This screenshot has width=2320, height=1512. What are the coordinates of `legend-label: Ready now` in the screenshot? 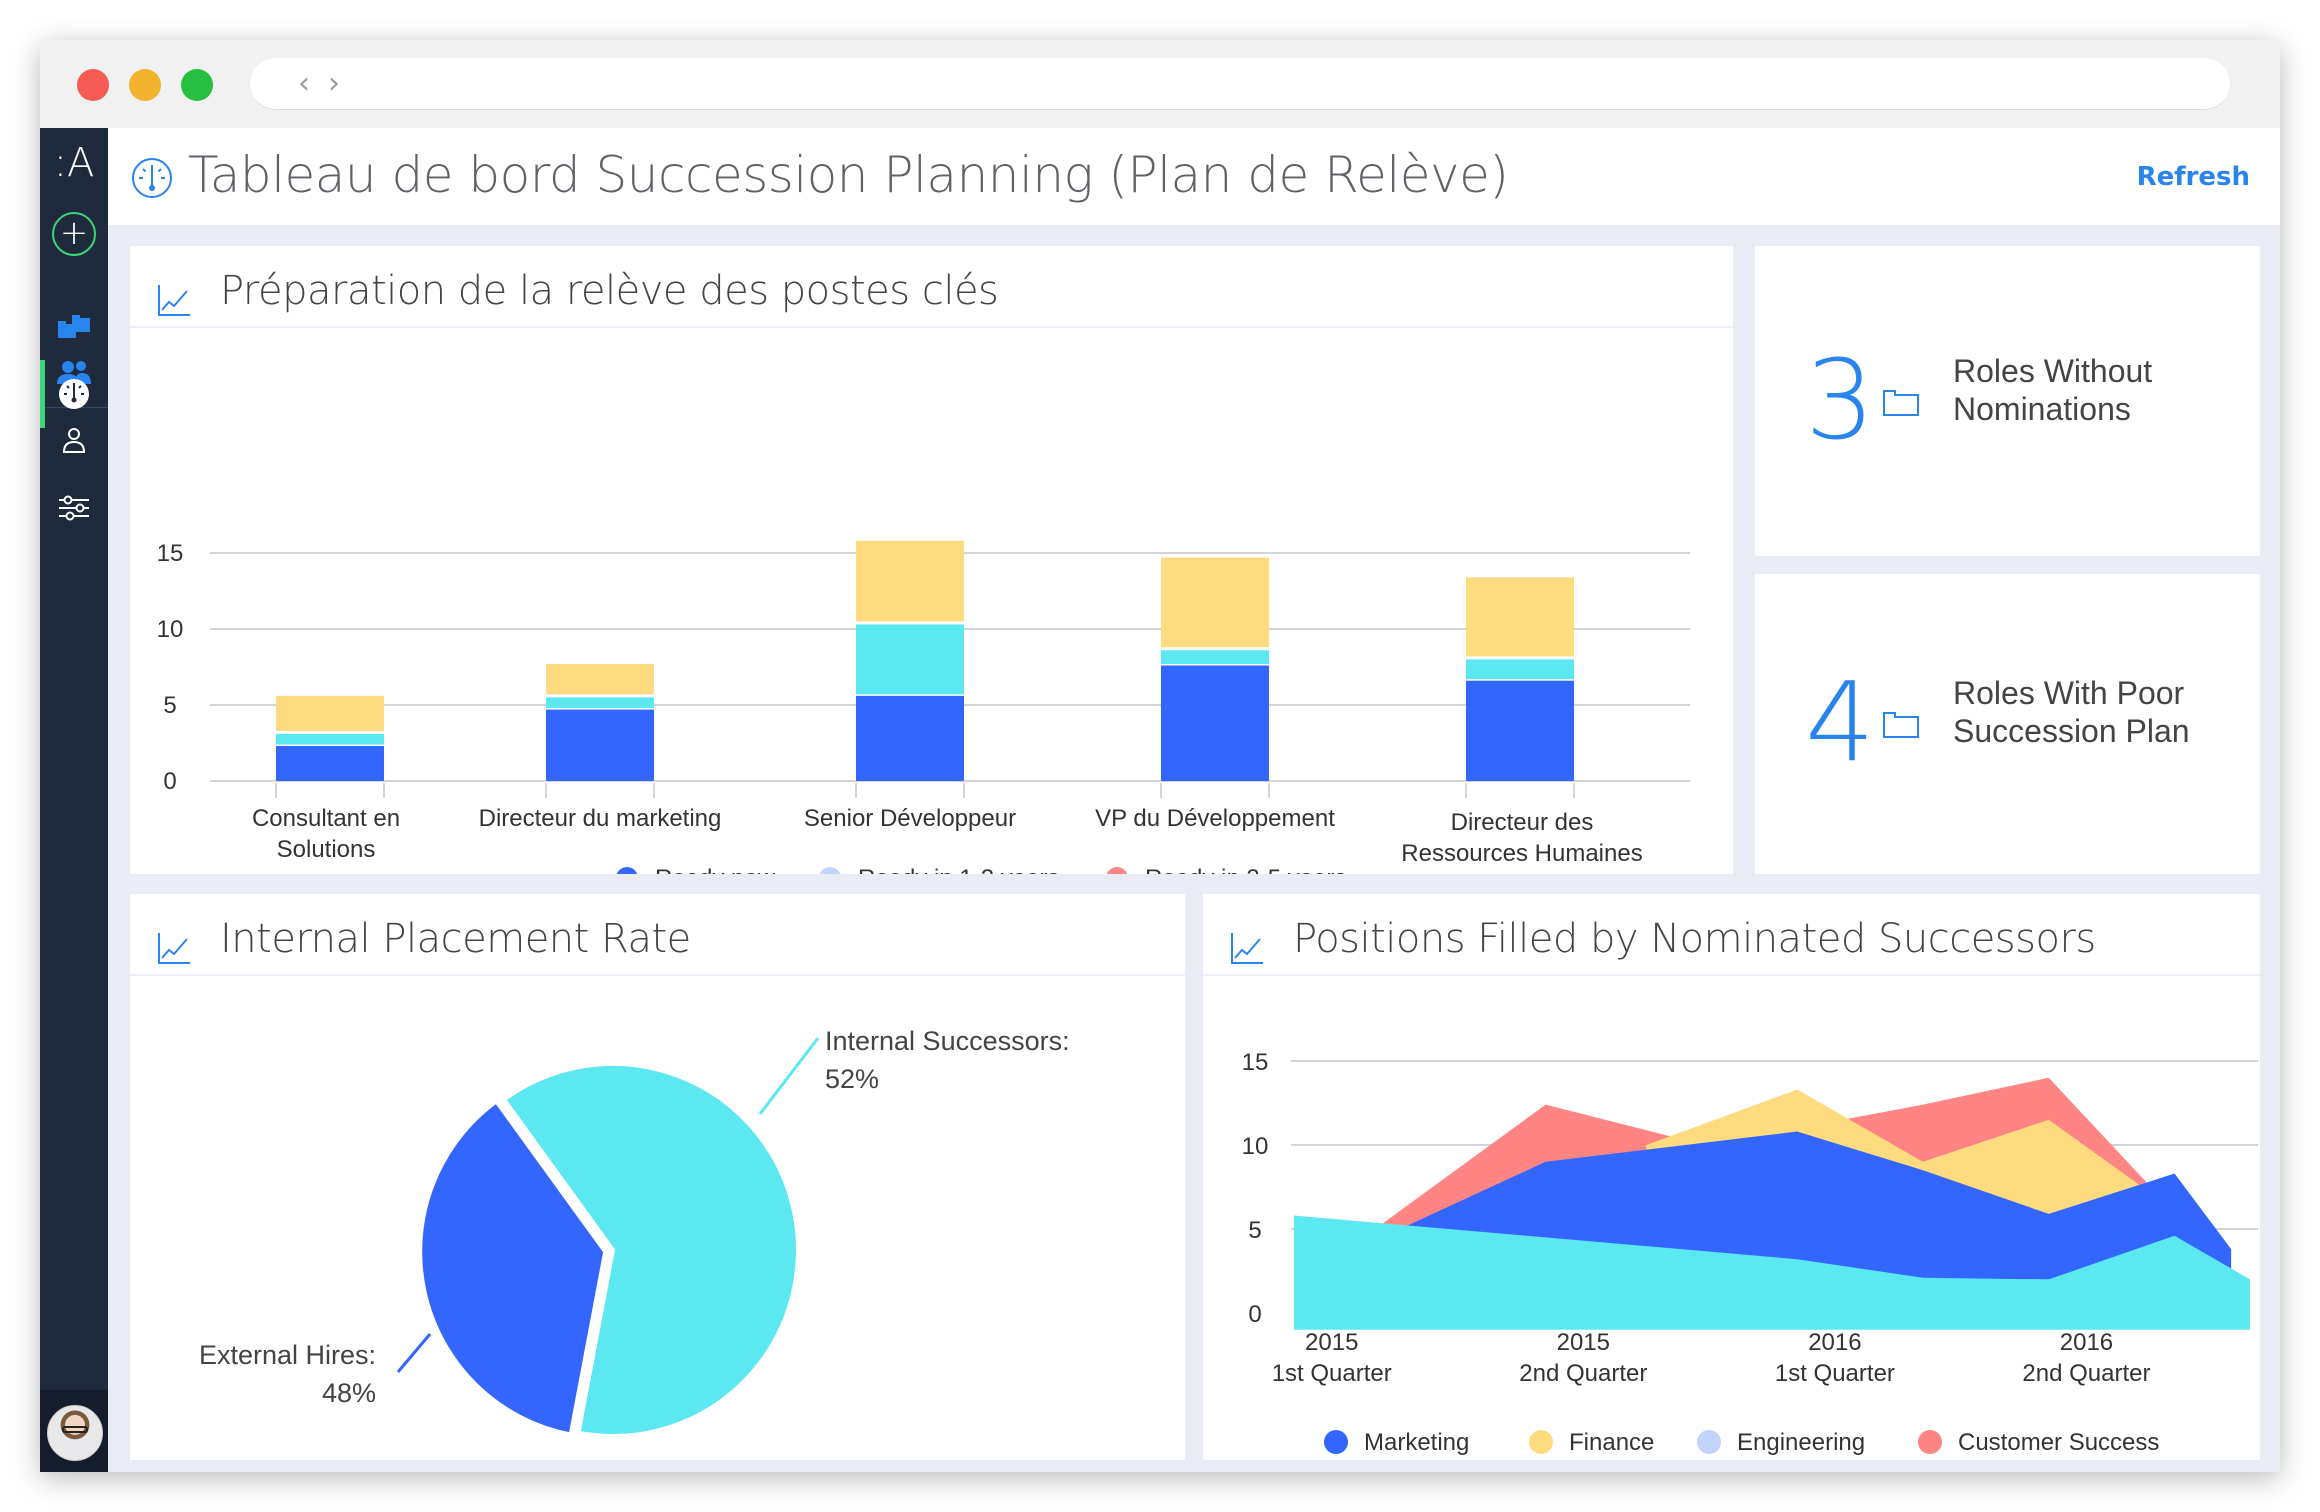 It's located at (715, 869).